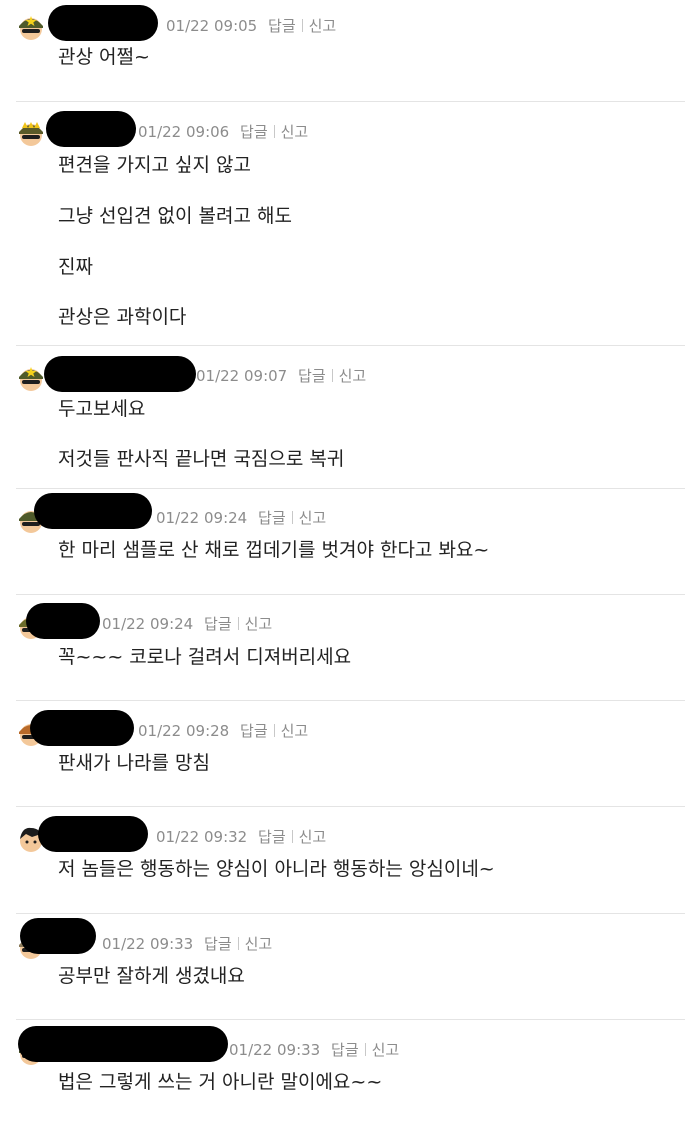  What do you see at coordinates (184, 731) in the screenshot?
I see `comment-time: 01/22 09:28` at bounding box center [184, 731].